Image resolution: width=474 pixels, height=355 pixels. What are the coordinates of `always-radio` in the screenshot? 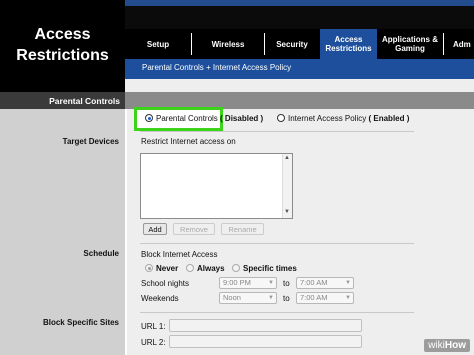 It's located at (190, 268).